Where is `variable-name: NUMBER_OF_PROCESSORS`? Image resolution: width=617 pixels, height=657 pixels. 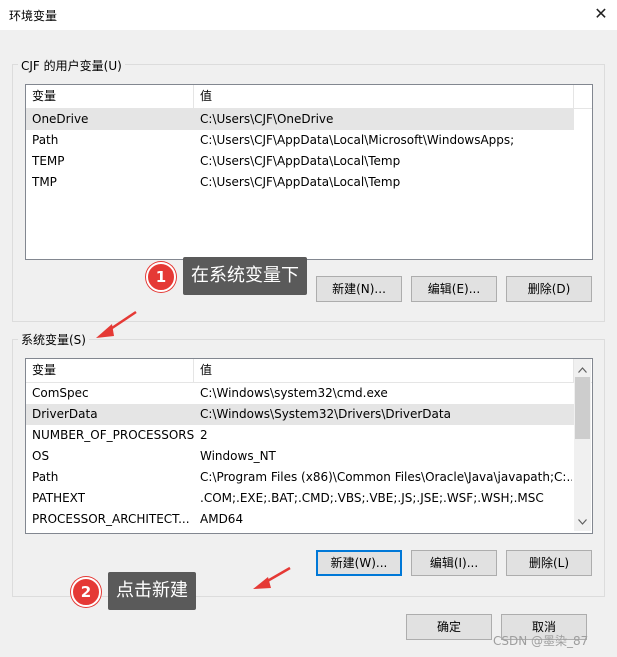 variable-name: NUMBER_OF_PROCESSORS is located at coordinates (113, 435).